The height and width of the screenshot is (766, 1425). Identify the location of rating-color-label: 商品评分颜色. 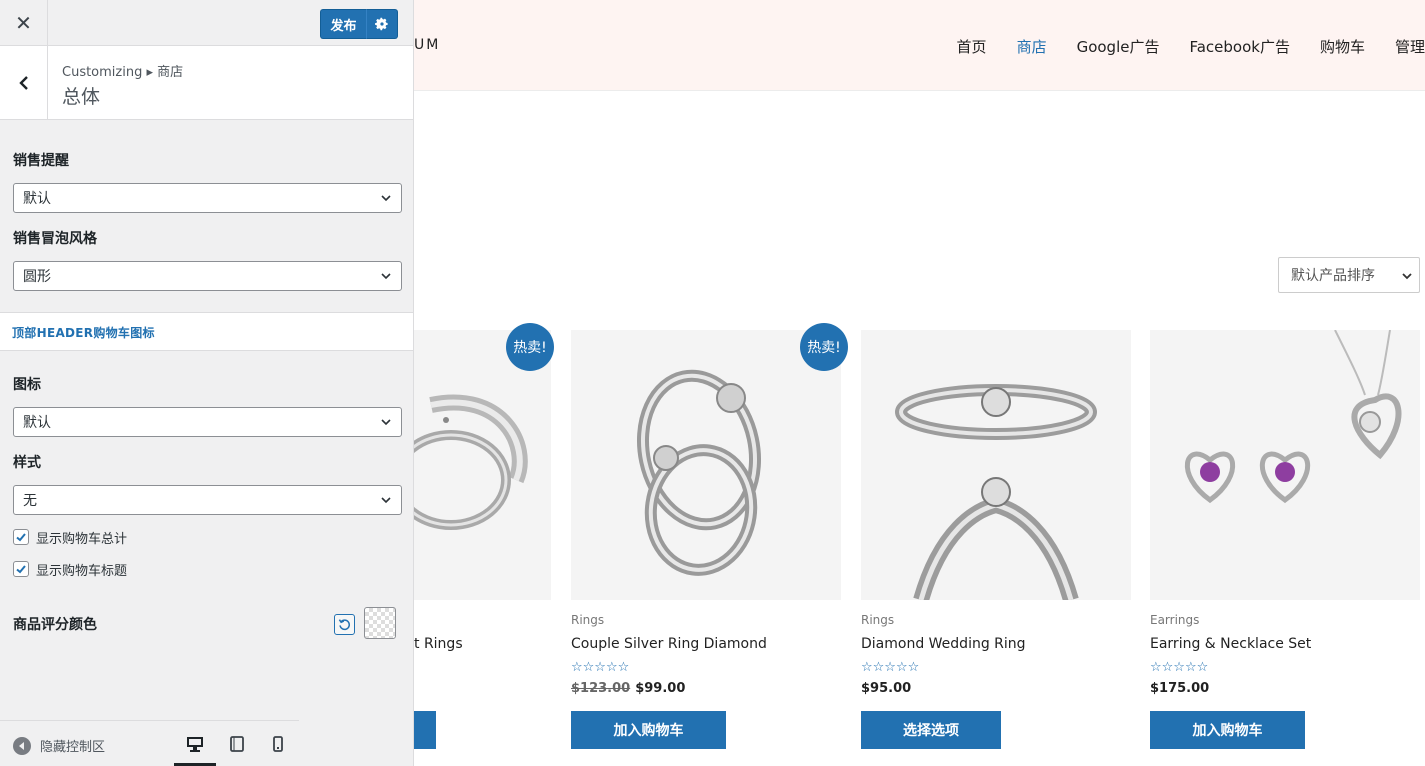
(55, 625).